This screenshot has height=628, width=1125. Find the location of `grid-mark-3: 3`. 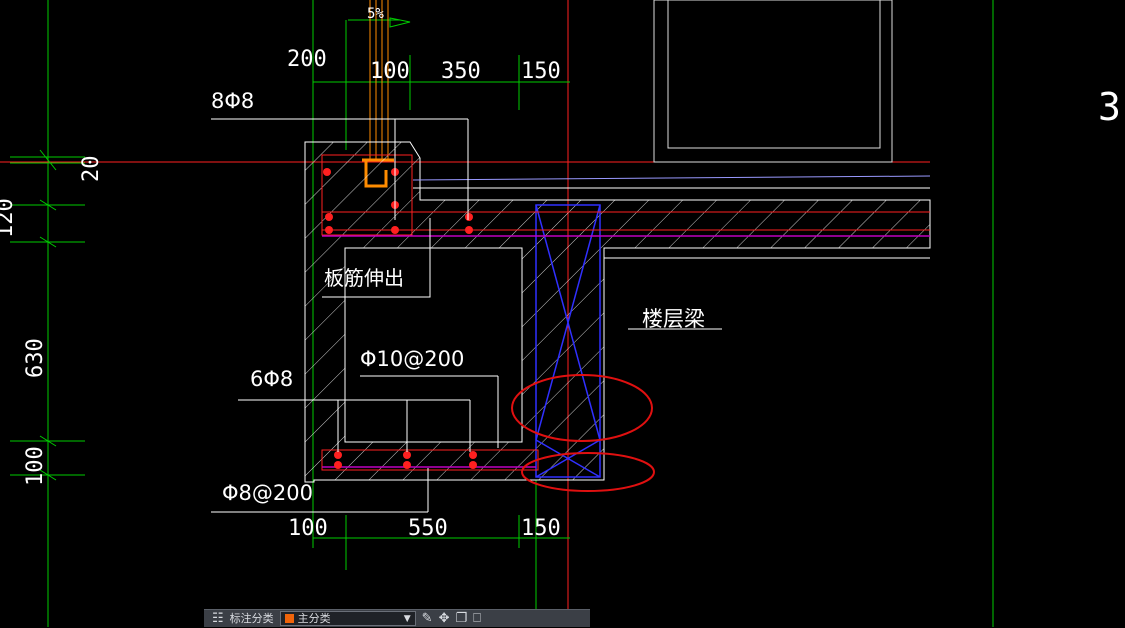

grid-mark-3: 3 is located at coordinates (1109, 107).